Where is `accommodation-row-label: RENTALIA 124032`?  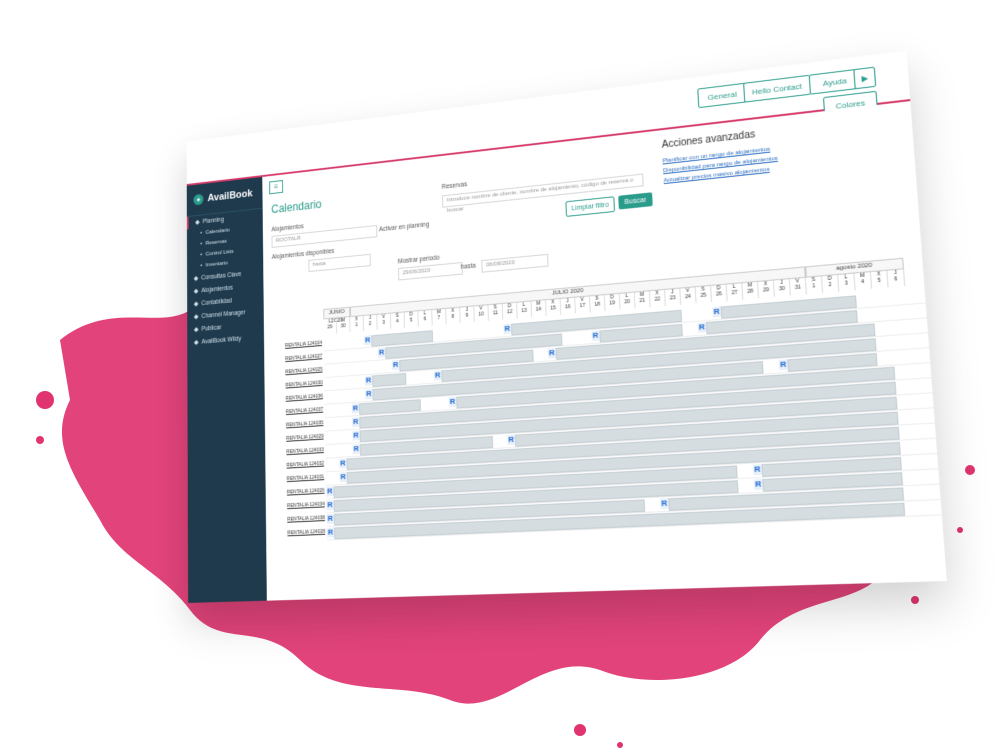 accommodation-row-label: RENTALIA 124032 is located at coordinates (295, 465).